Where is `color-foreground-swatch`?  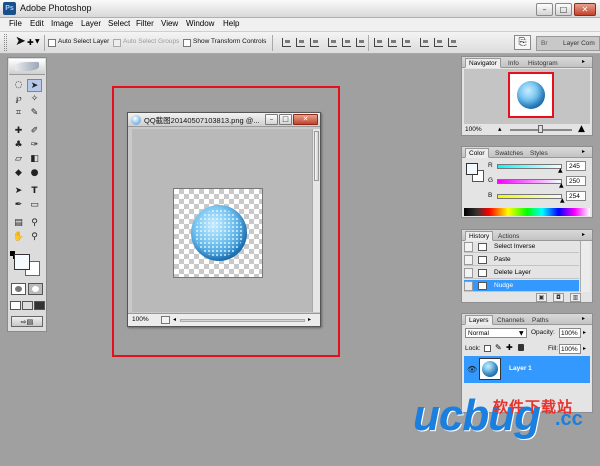
color-foreground-swatch is located at coordinates (472, 169).